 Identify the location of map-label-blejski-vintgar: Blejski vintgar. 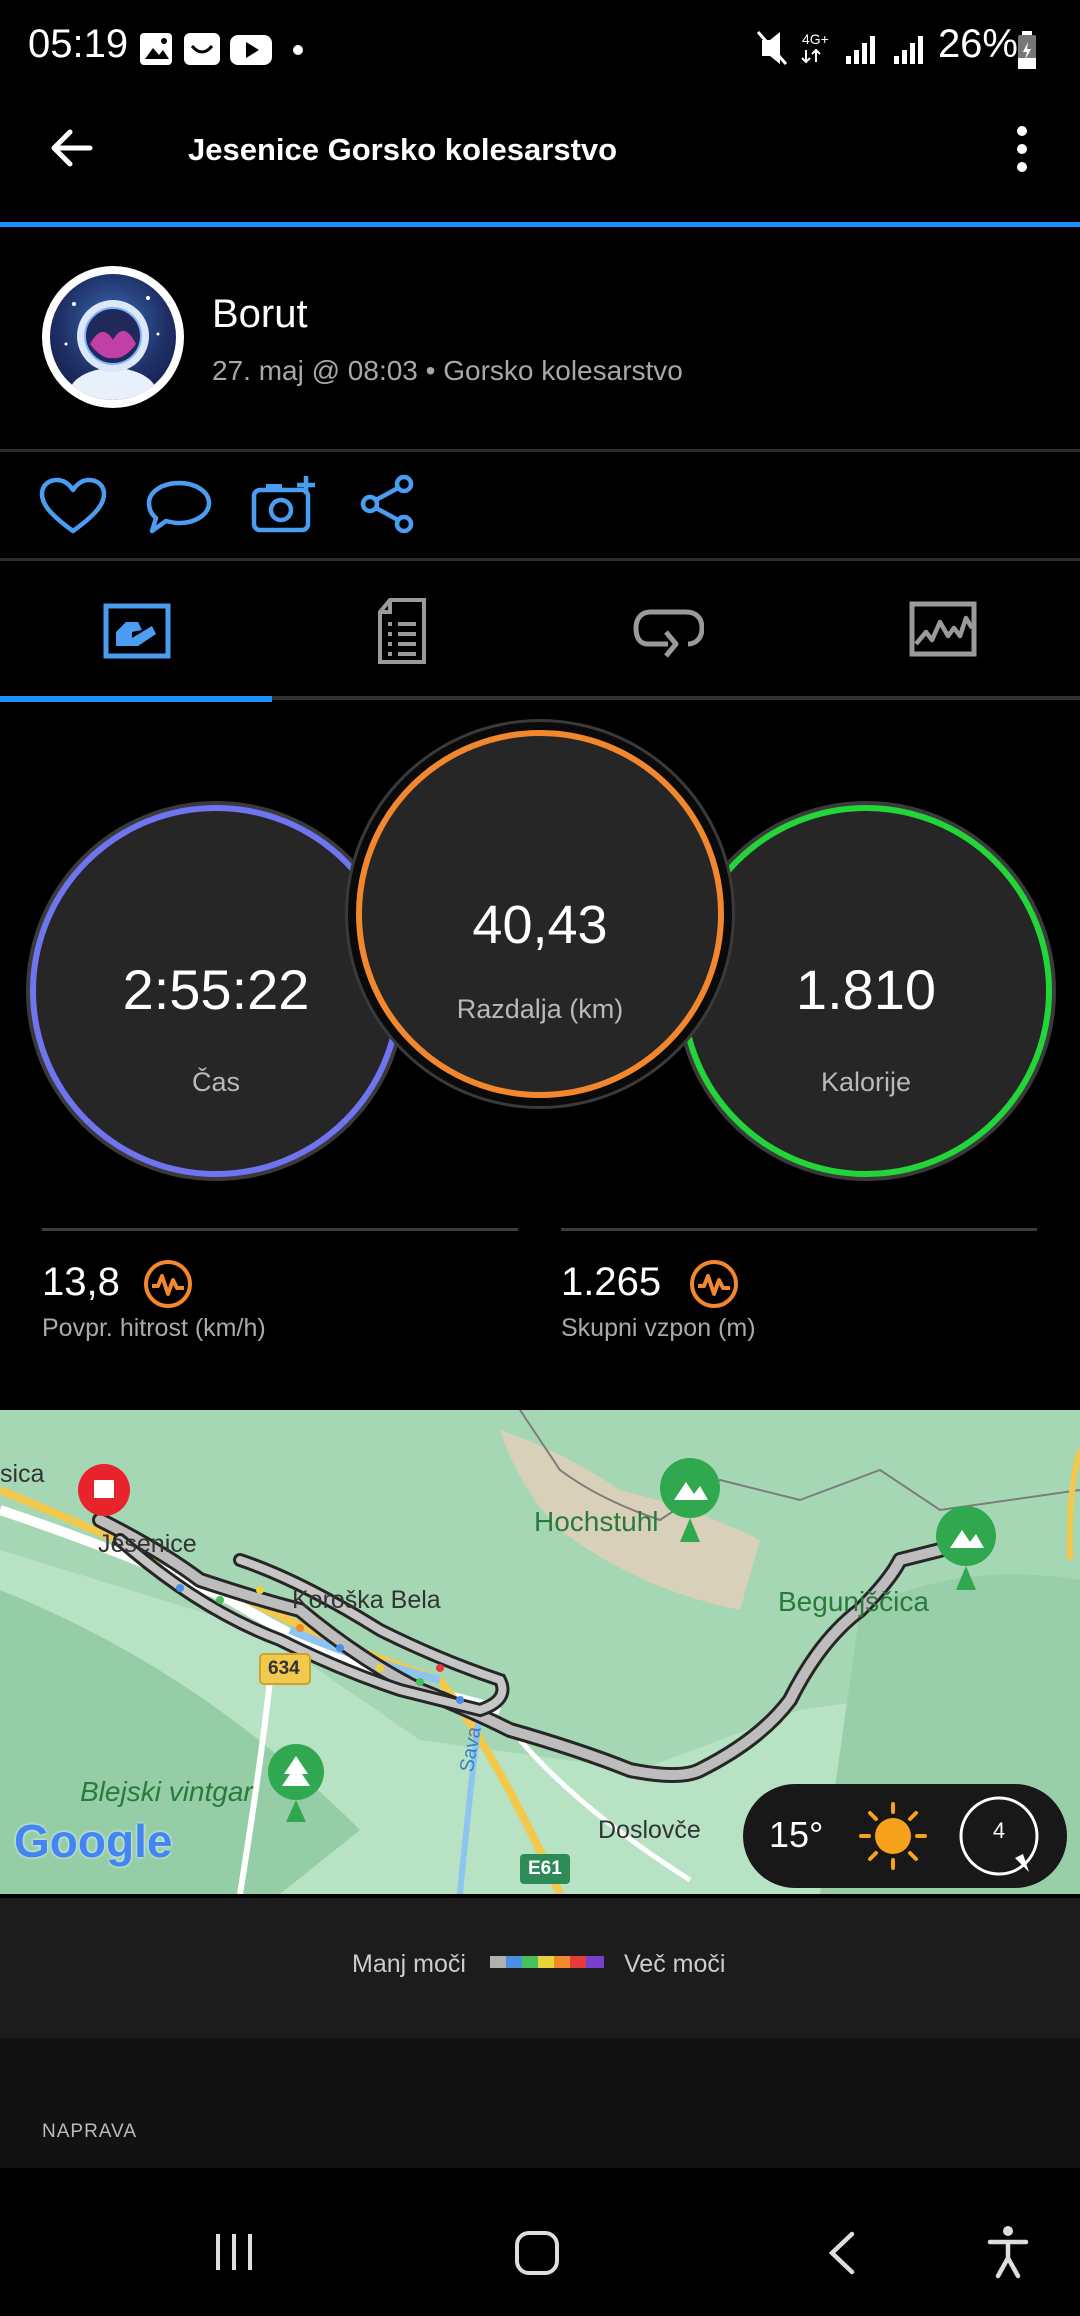
(166, 1791).